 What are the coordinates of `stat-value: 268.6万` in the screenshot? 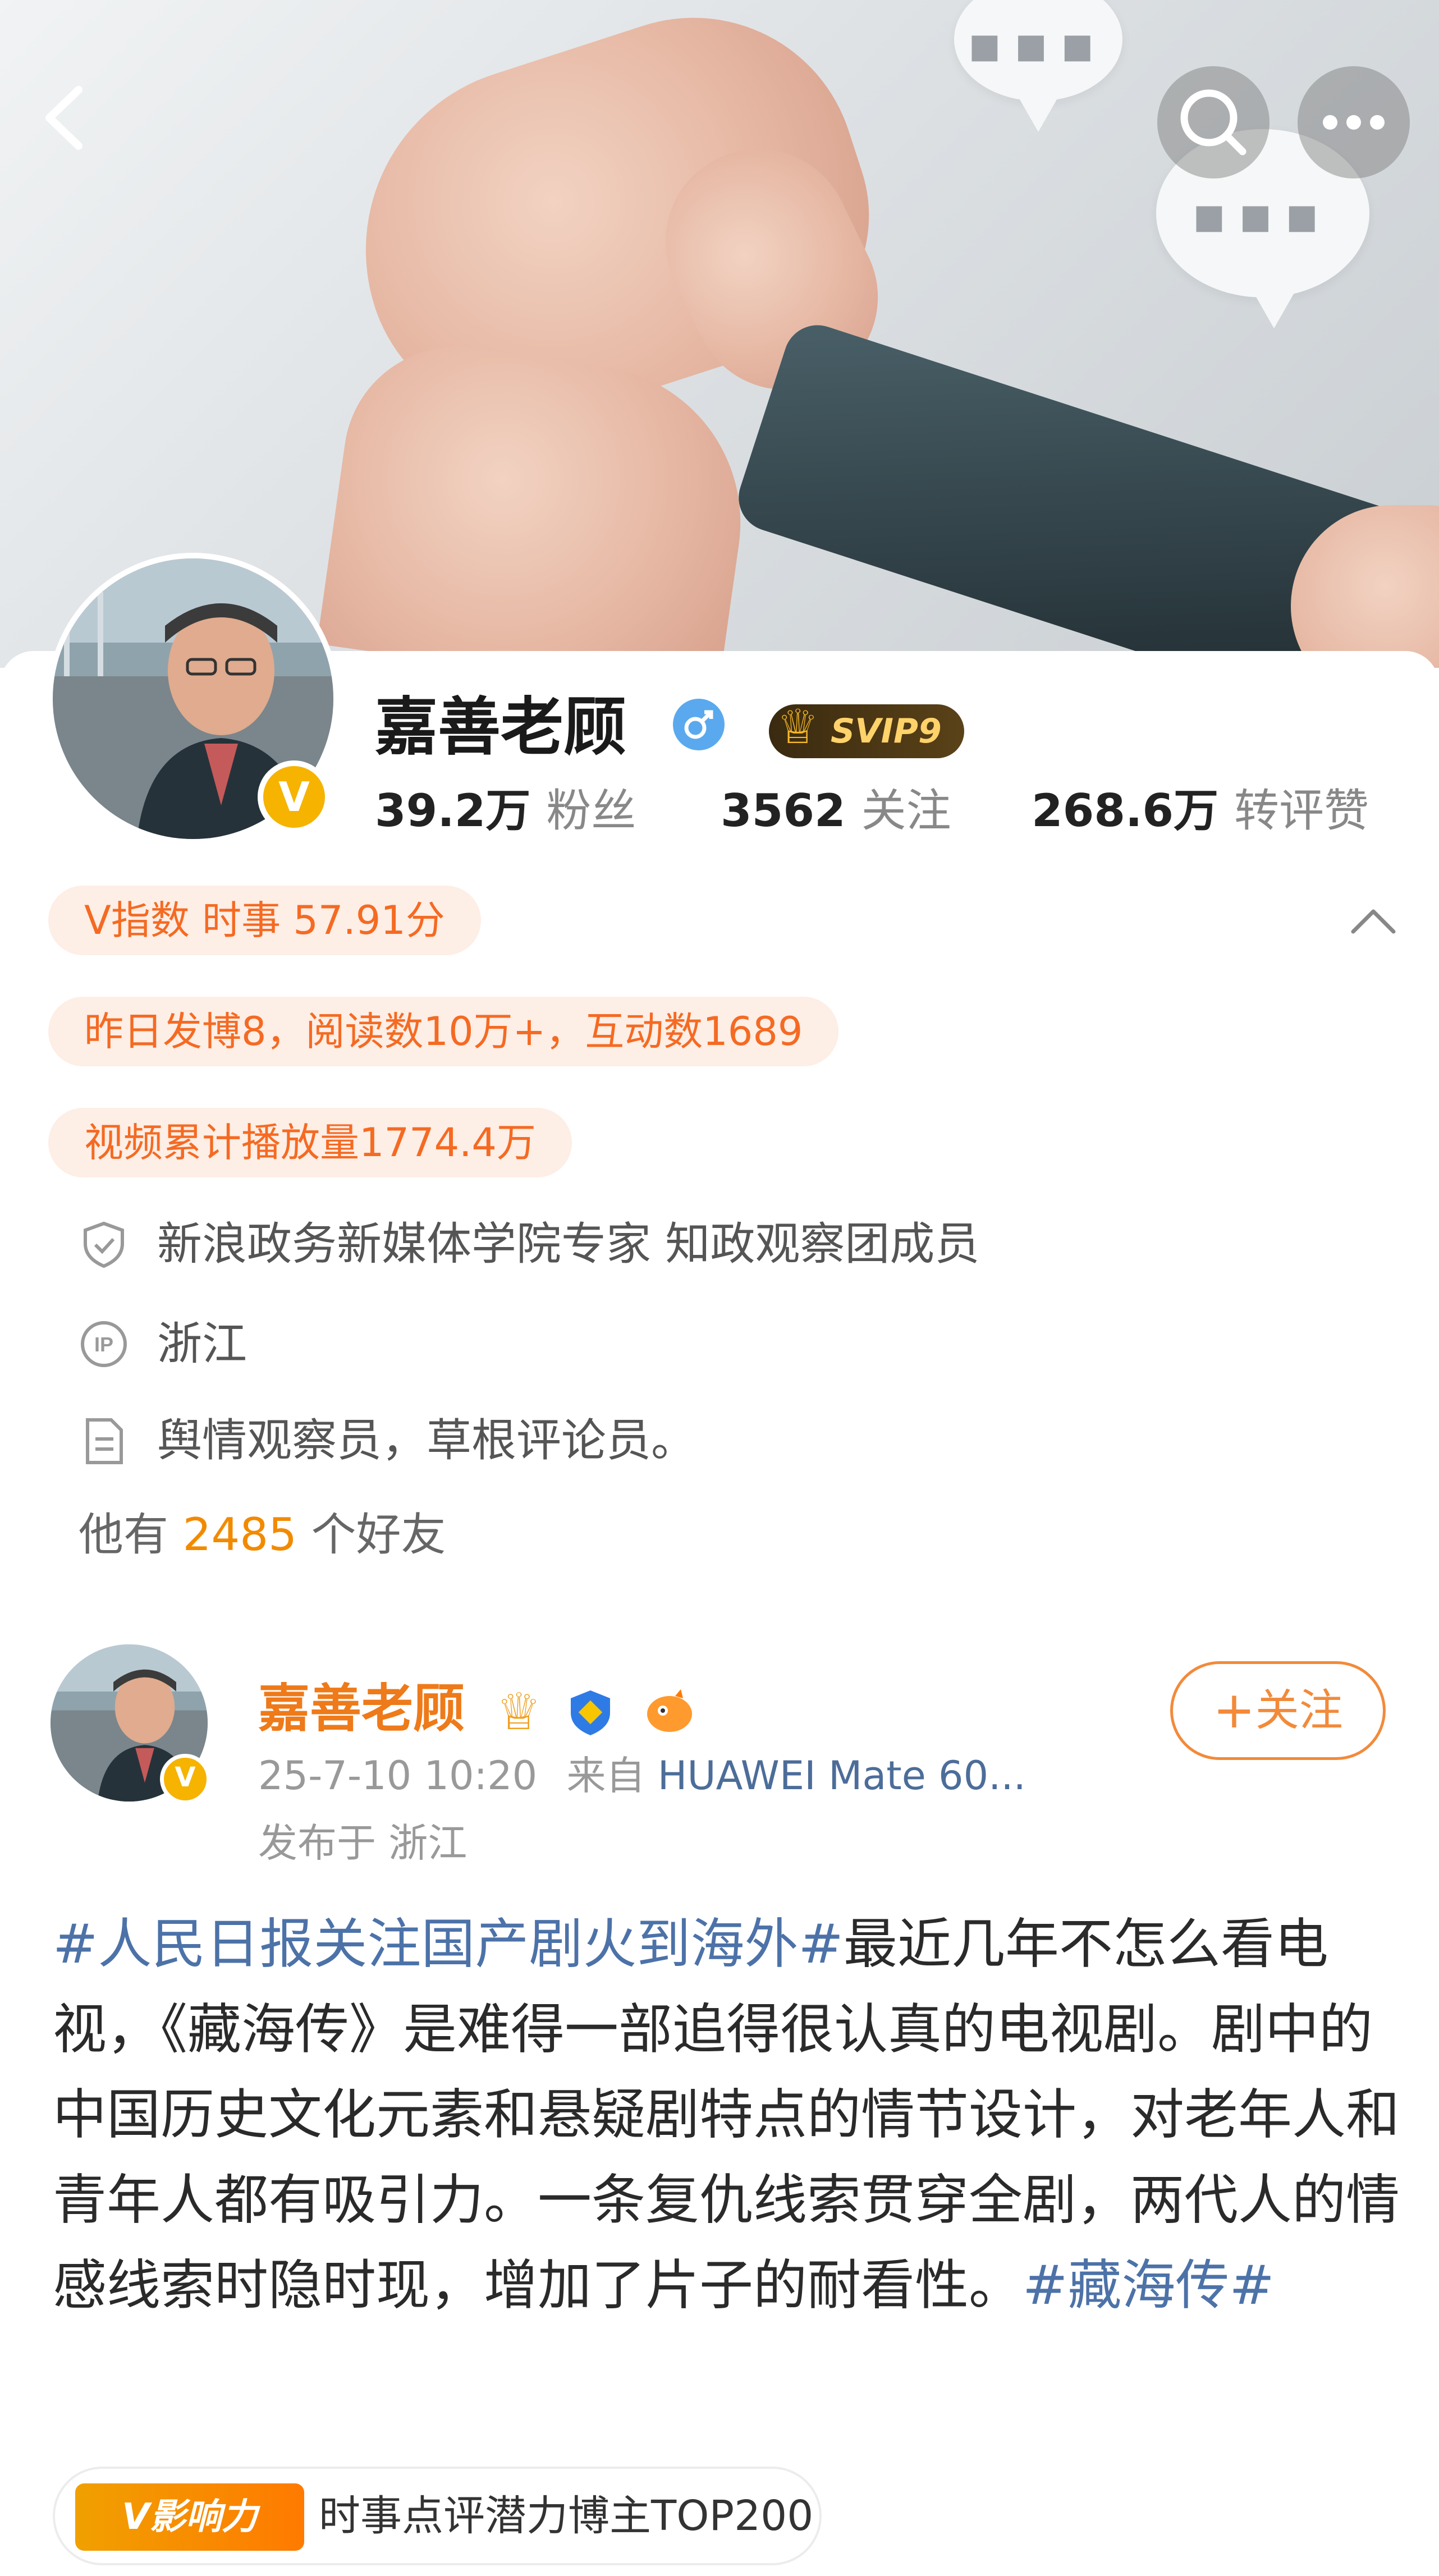 It's located at (1125, 811).